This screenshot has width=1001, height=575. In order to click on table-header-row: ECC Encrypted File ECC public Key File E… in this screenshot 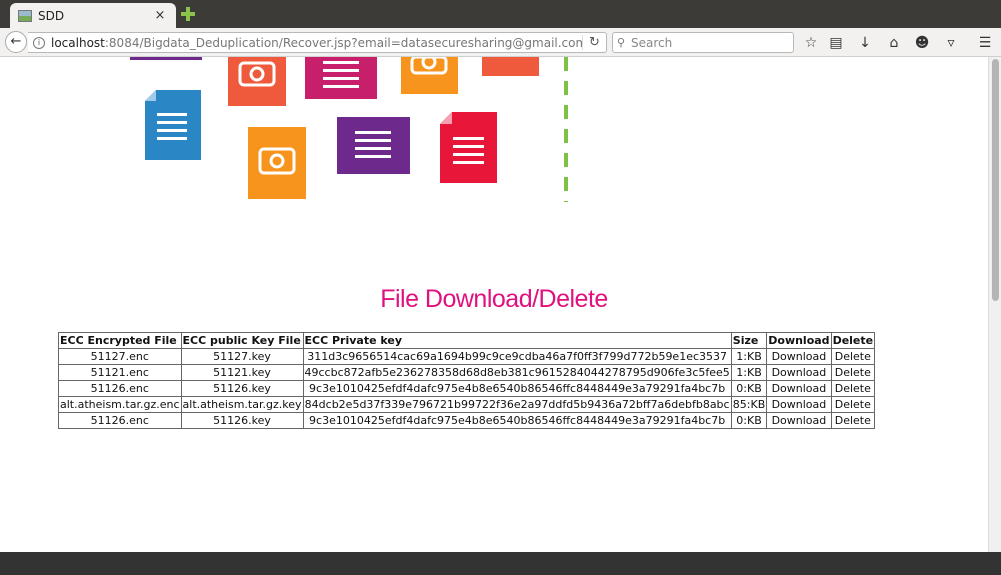, I will do `click(467, 340)`.